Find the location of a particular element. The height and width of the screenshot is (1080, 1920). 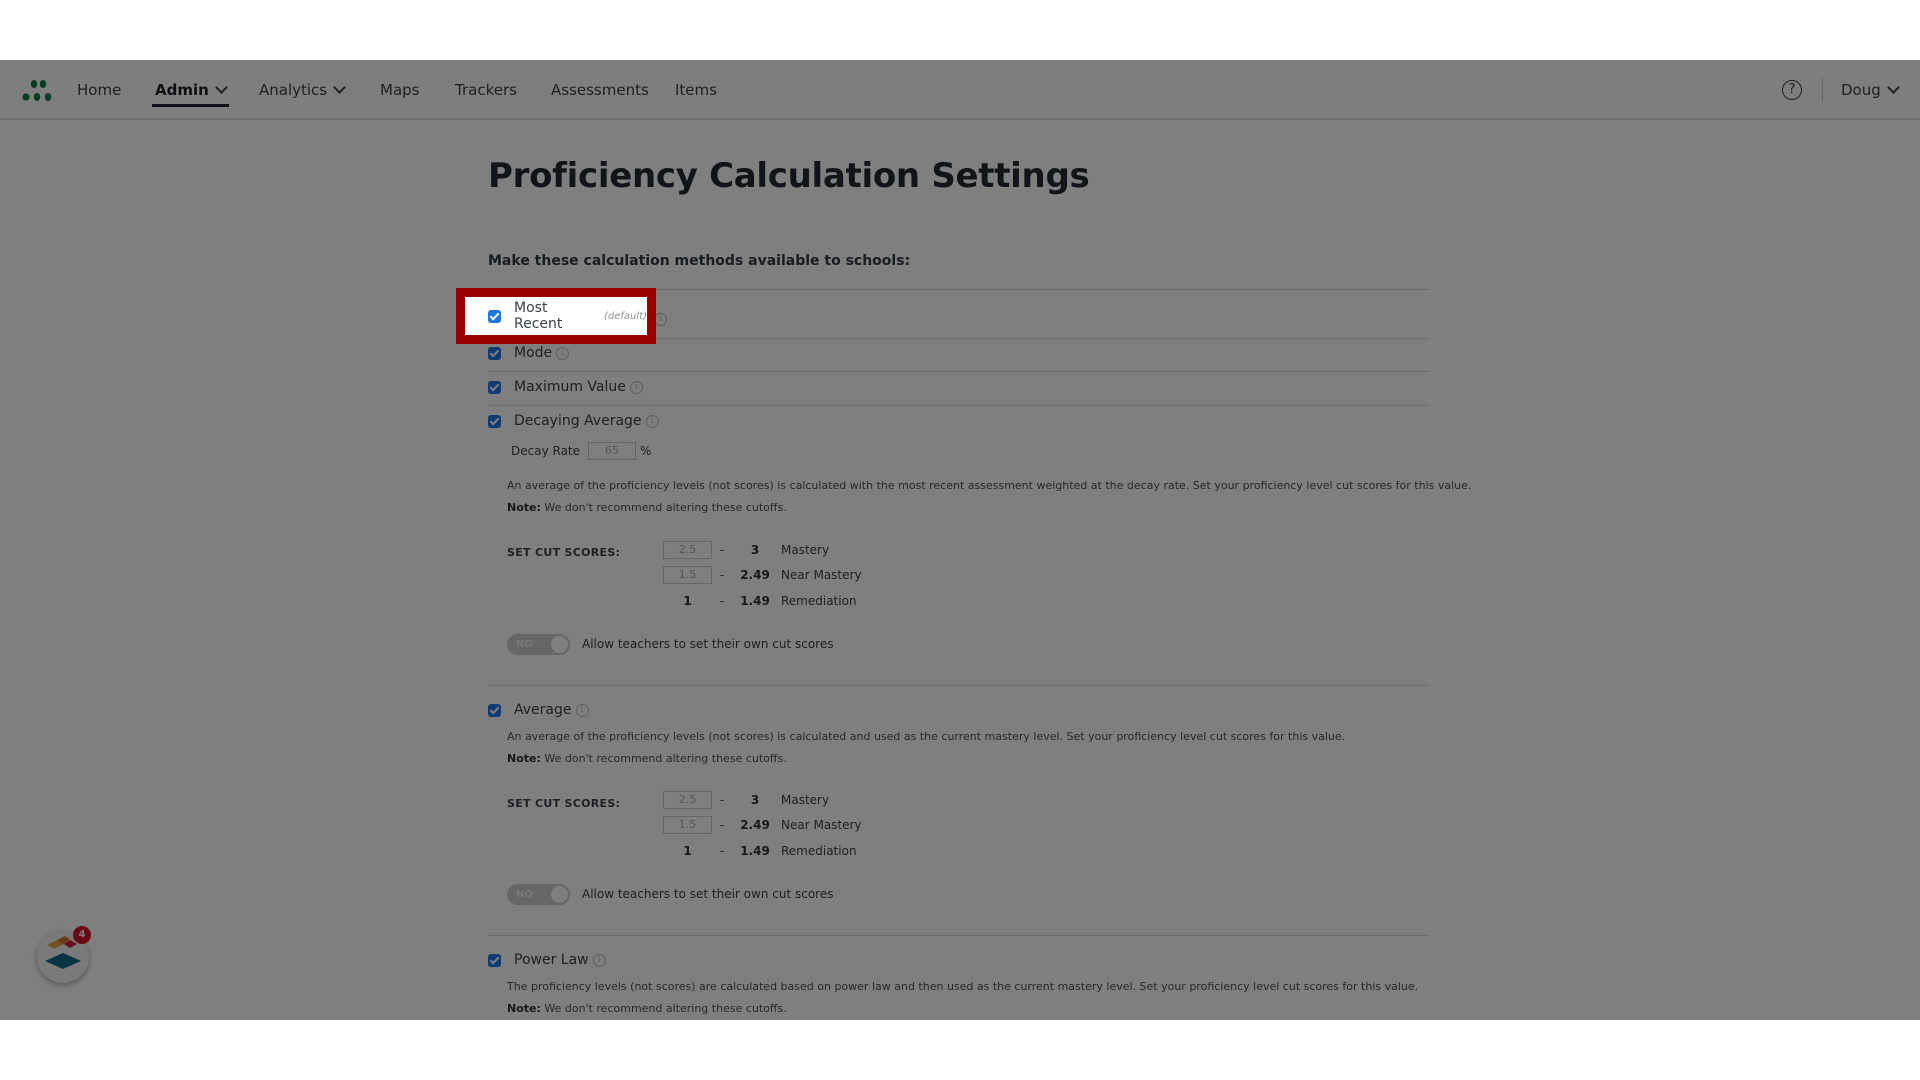

nav-assessments: Assessments is located at coordinates (600, 90).